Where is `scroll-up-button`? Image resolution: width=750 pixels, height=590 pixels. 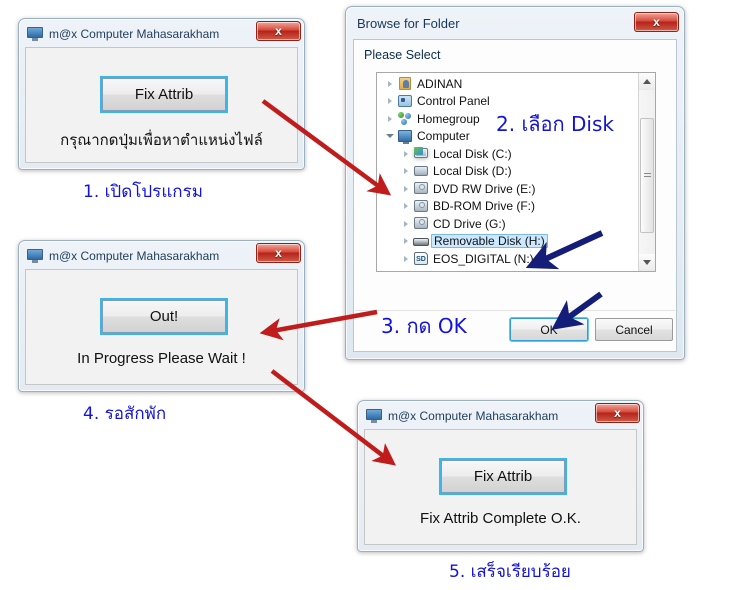
scroll-up-button is located at coordinates (647, 81).